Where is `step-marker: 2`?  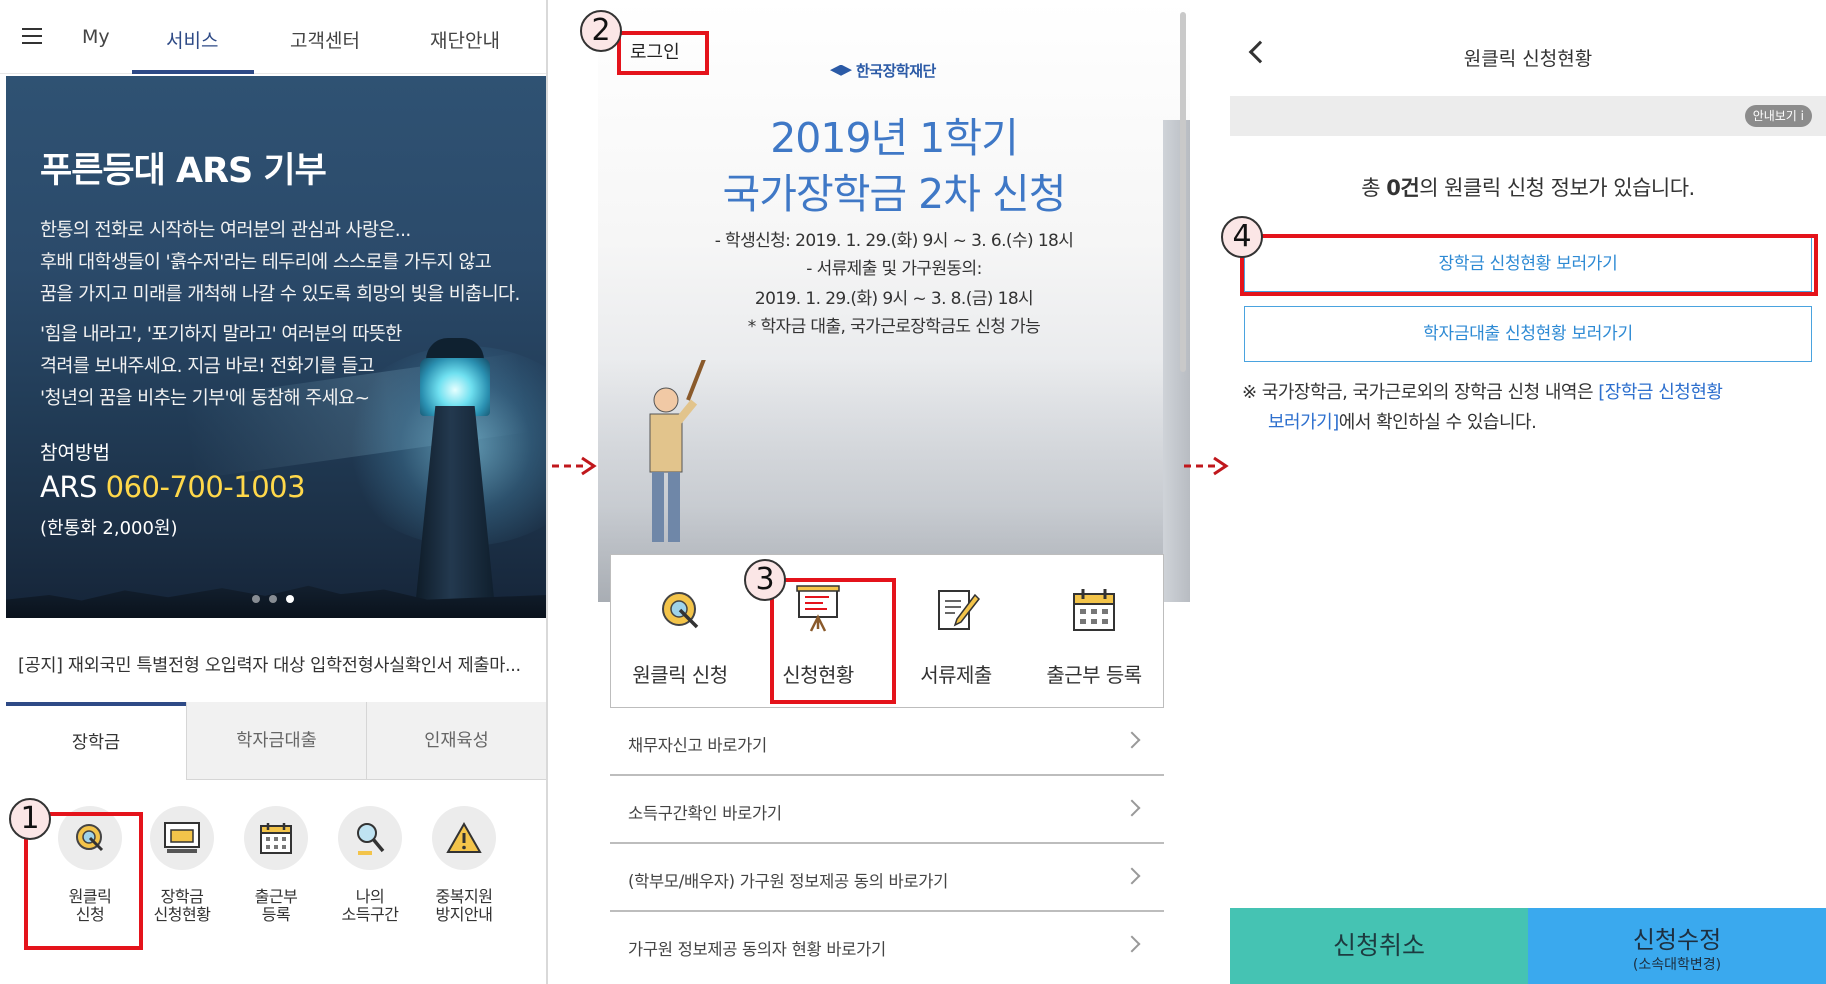 step-marker: 2 is located at coordinates (601, 31).